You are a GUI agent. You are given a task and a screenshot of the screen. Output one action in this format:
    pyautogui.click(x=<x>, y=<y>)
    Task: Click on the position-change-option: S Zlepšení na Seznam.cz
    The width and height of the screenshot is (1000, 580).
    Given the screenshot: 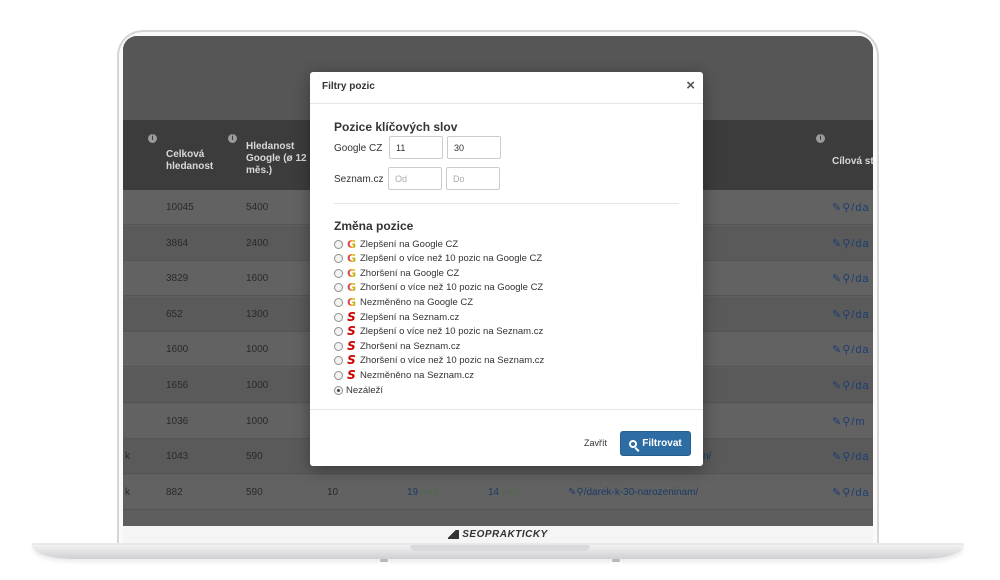 What is the action you would take?
    pyautogui.click(x=396, y=317)
    